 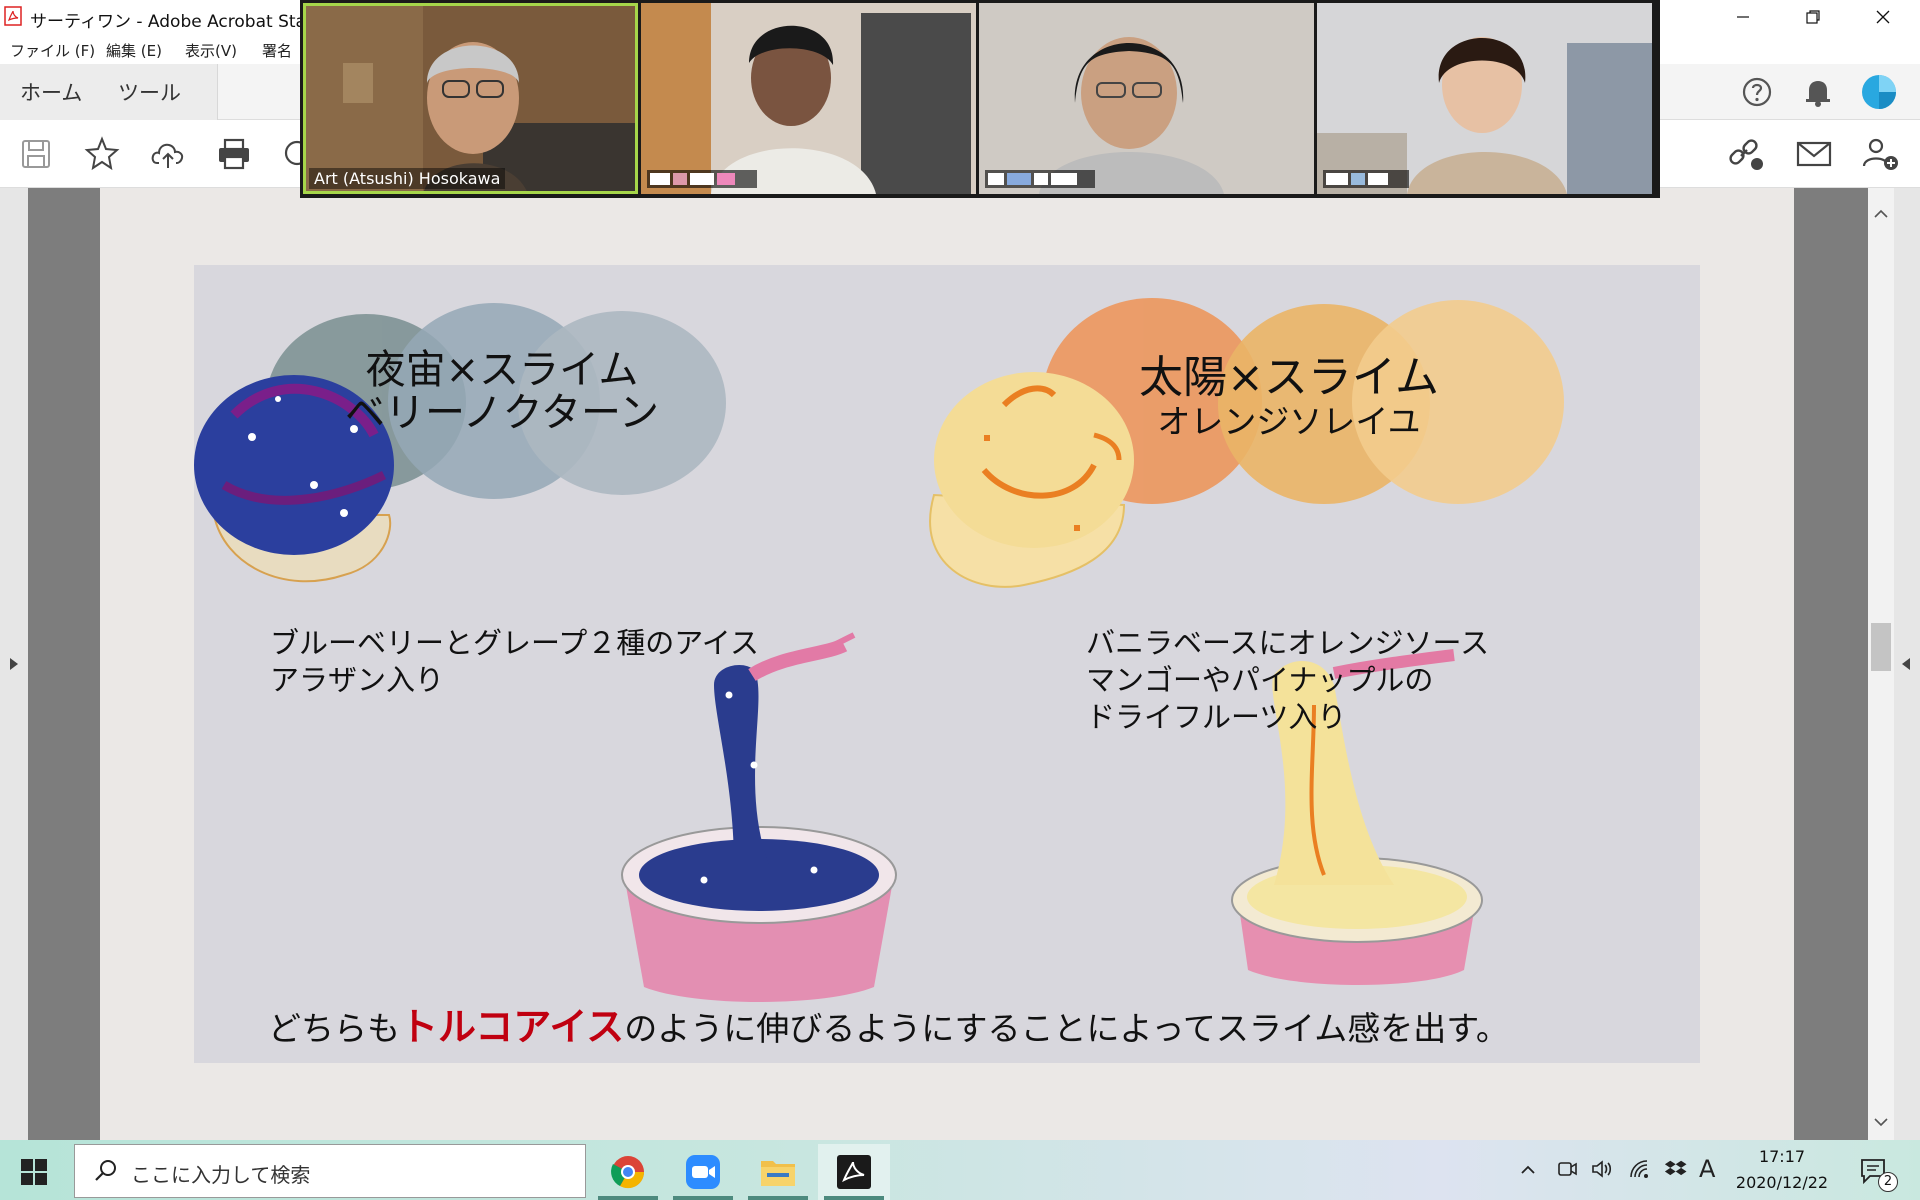 What do you see at coordinates (211, 50) in the screenshot?
I see `menu-view: 表示(V)` at bounding box center [211, 50].